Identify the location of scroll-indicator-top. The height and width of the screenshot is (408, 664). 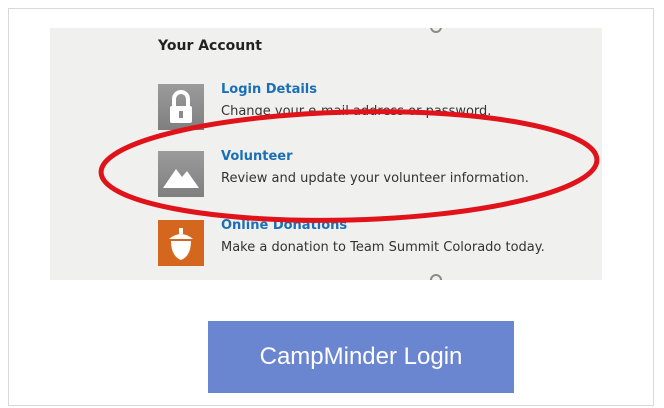
(436, 30).